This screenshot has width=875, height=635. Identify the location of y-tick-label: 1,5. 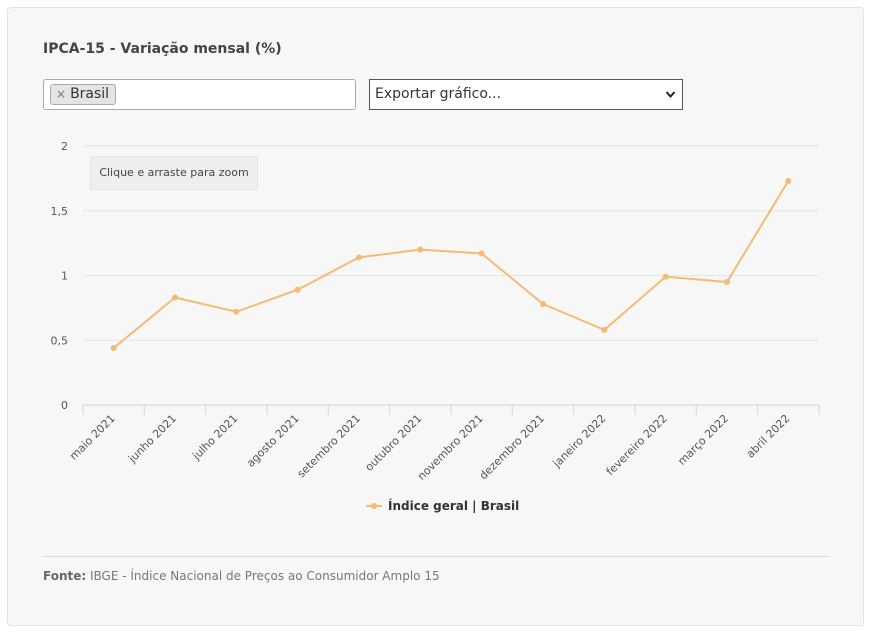
(60, 211).